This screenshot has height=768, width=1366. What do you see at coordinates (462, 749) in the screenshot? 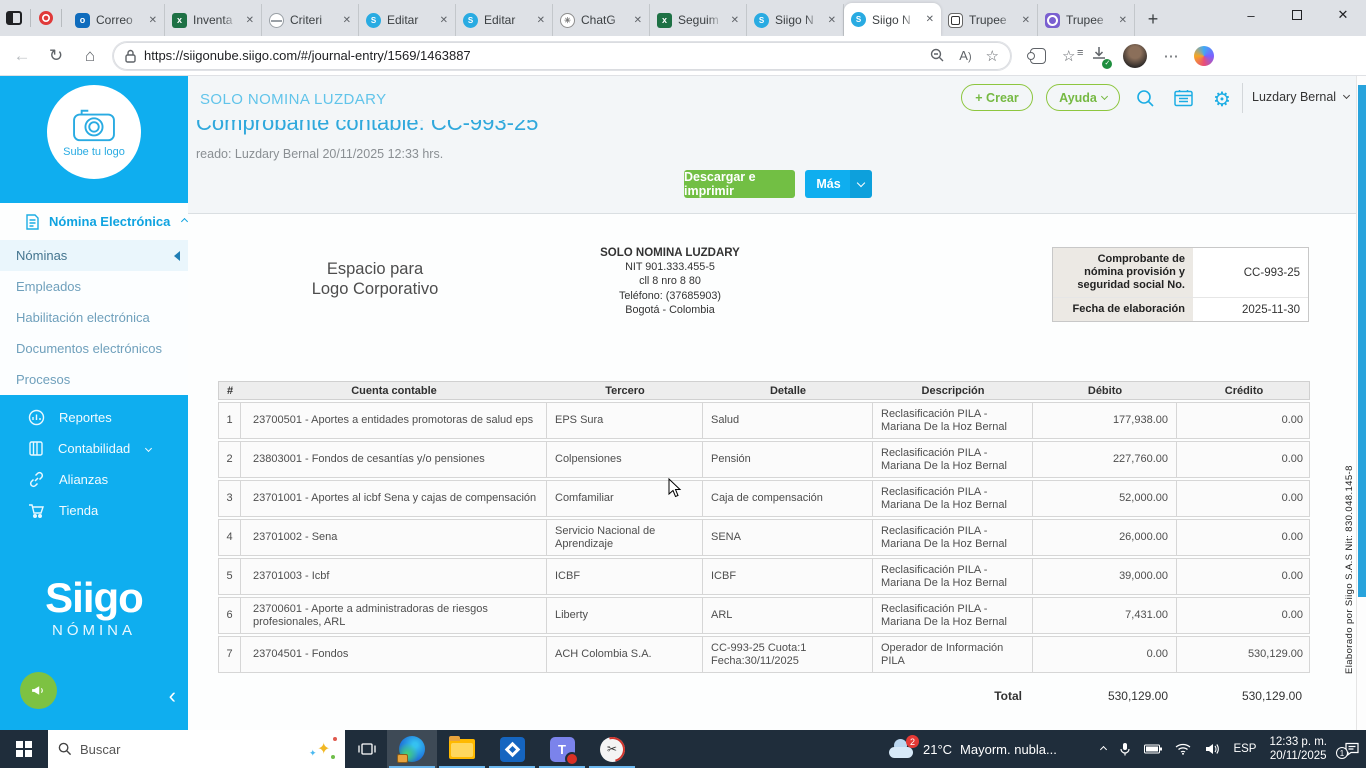
I see `taskbar-app-file-explorer` at bounding box center [462, 749].